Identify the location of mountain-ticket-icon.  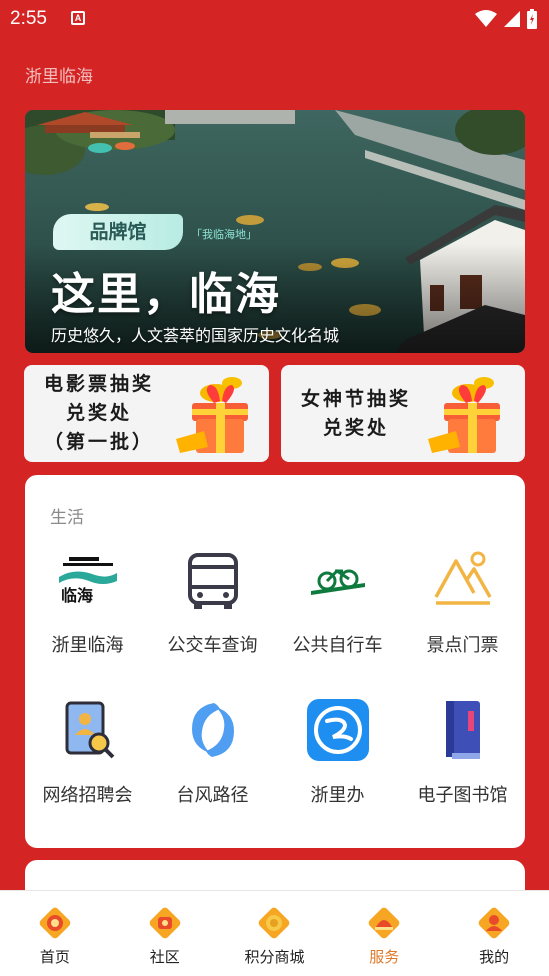
(462, 578).